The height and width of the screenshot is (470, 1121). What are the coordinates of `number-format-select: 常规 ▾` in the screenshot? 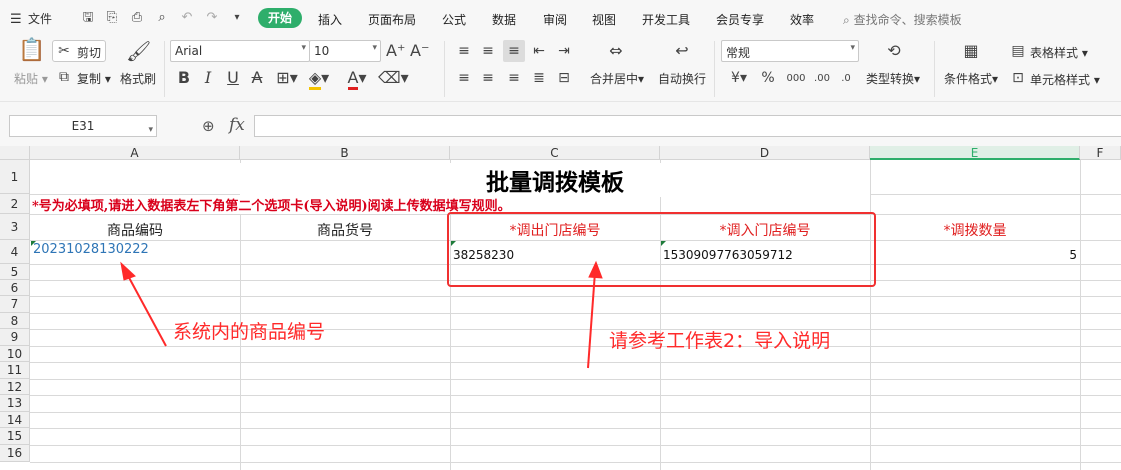 It's located at (790, 51).